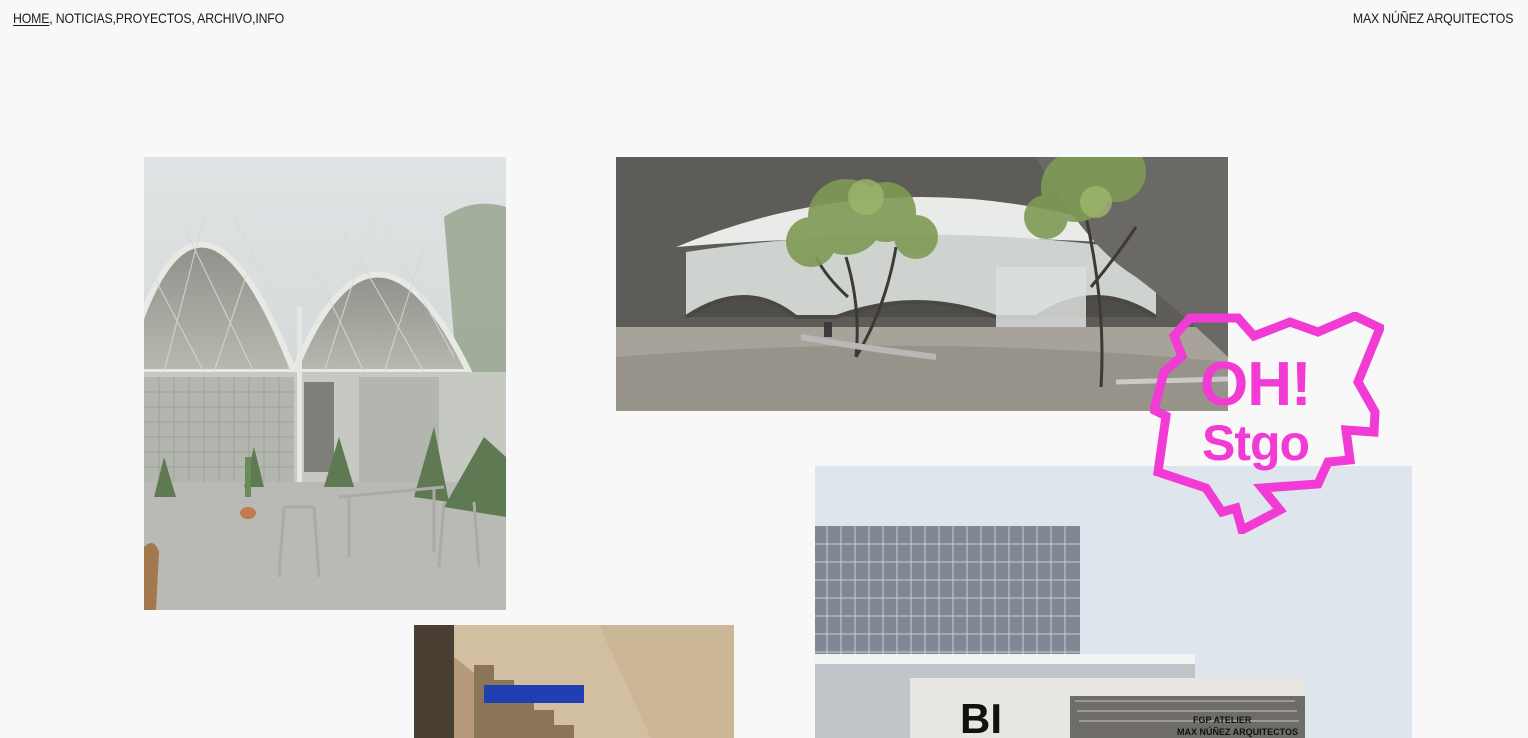 Image resolution: width=1528 pixels, height=738 pixels. I want to click on oh-logo-line2: Stgo, so click(1256, 443).